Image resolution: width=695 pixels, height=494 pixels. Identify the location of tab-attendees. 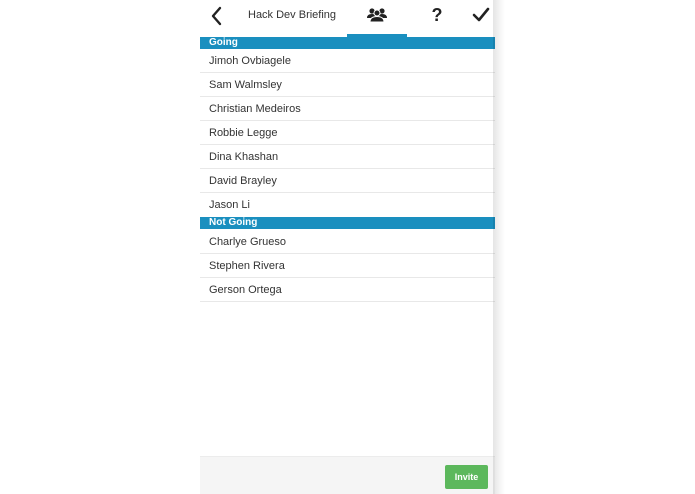
(377, 18).